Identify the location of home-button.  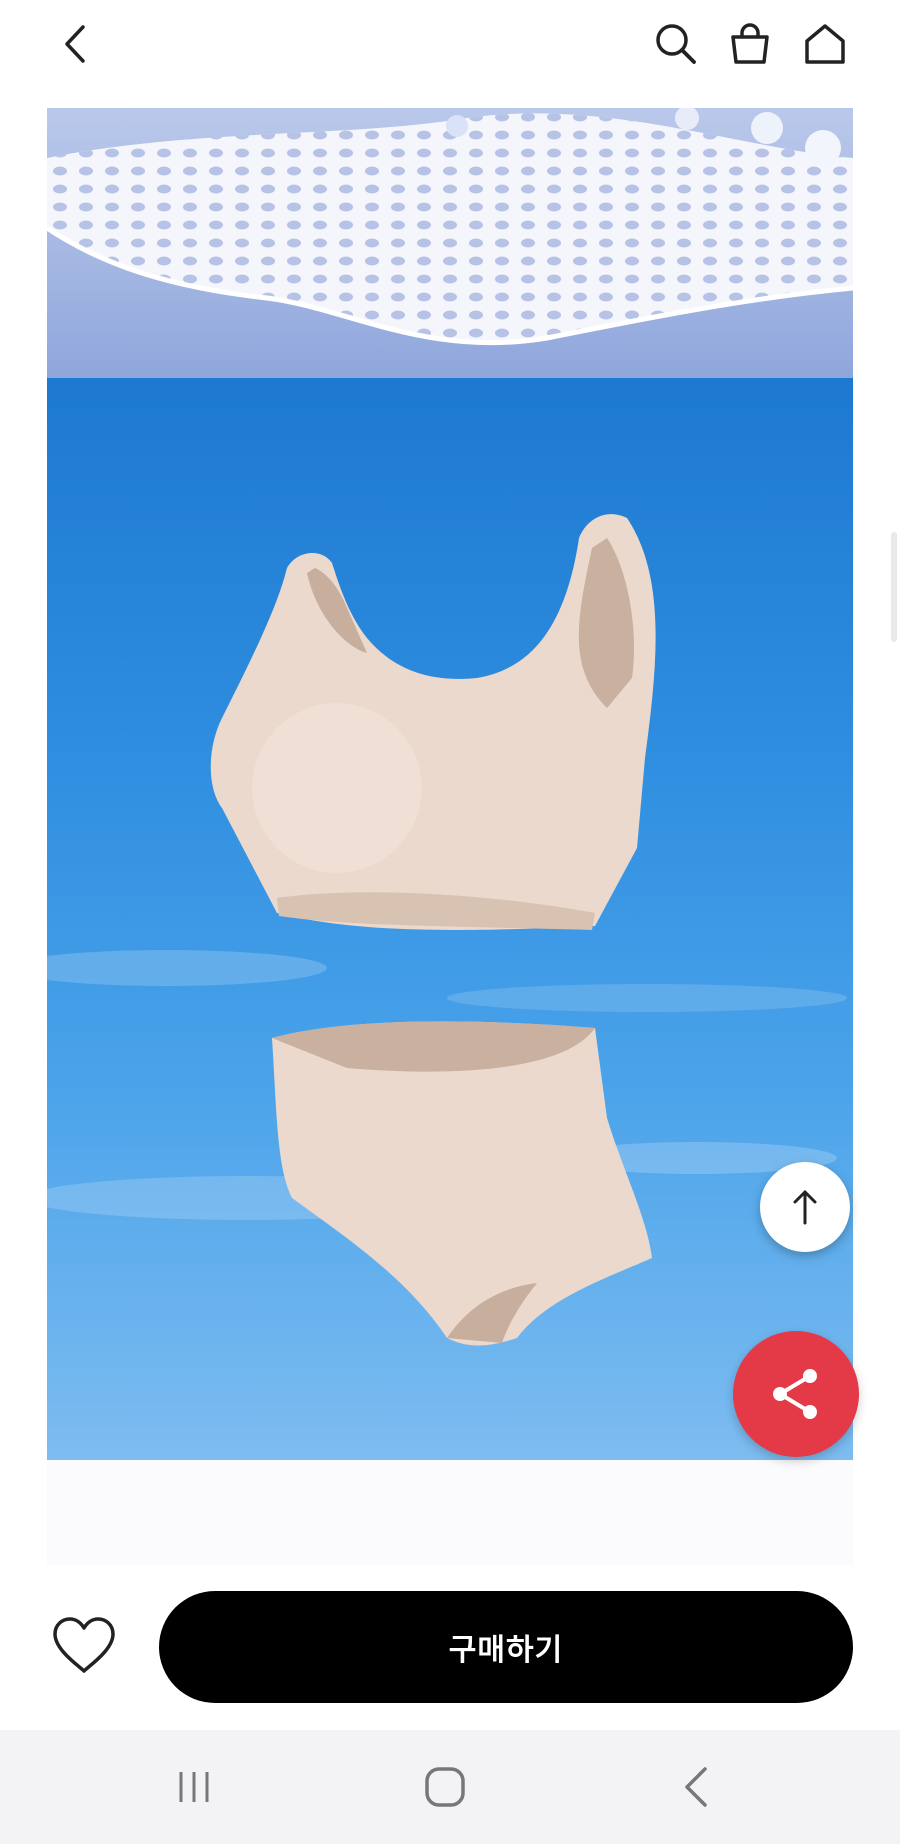
(825, 44).